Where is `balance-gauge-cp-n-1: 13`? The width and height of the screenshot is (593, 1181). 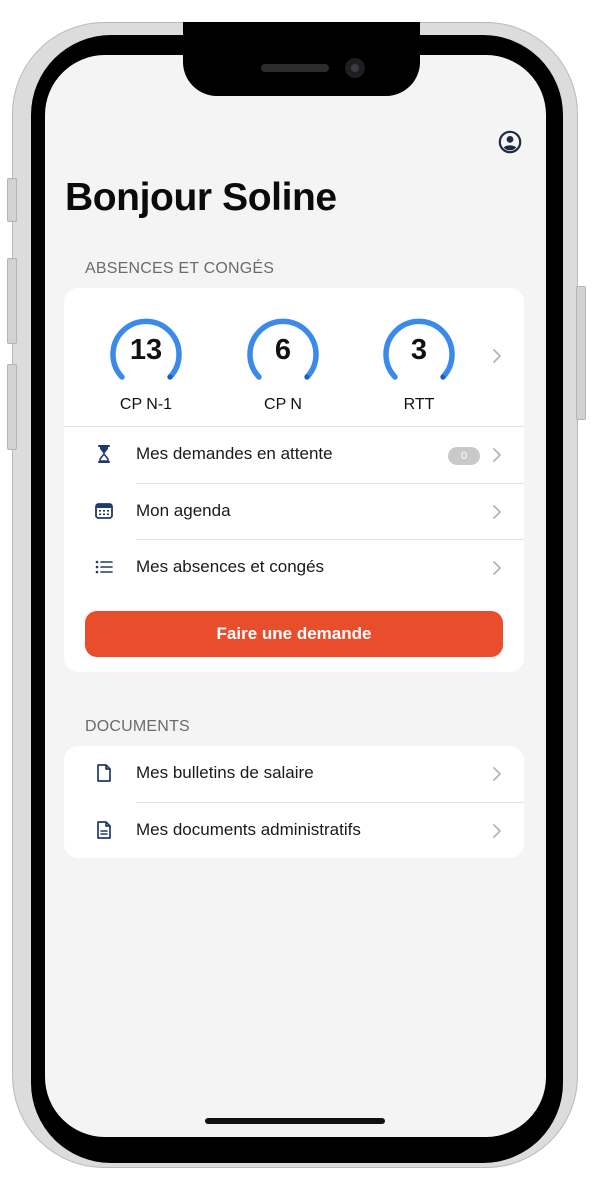
balance-gauge-cp-n-1: 13 is located at coordinates (146, 354).